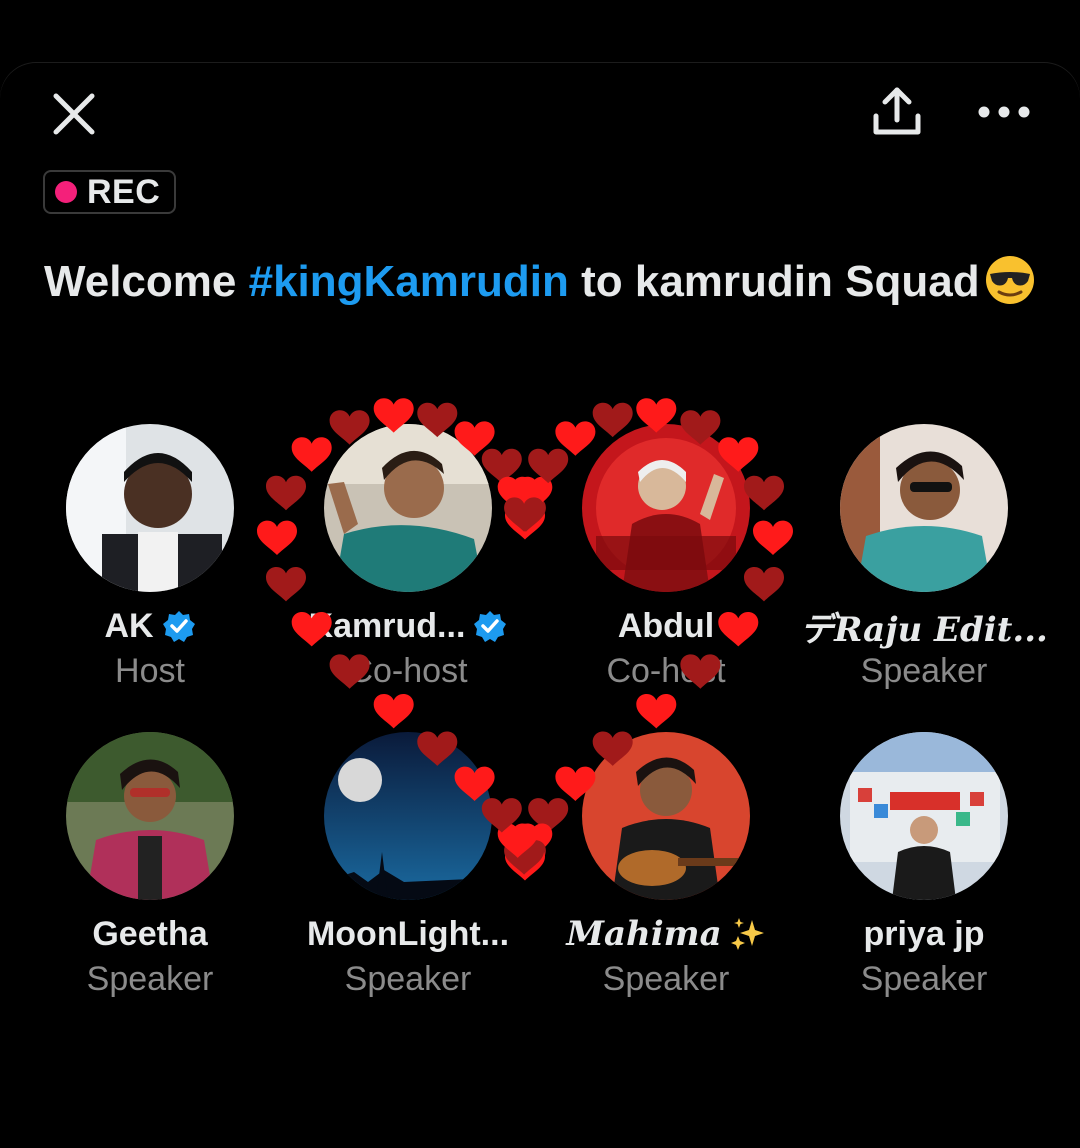 The image size is (1080, 1148). I want to click on participant-name: Abdul, so click(666, 626).